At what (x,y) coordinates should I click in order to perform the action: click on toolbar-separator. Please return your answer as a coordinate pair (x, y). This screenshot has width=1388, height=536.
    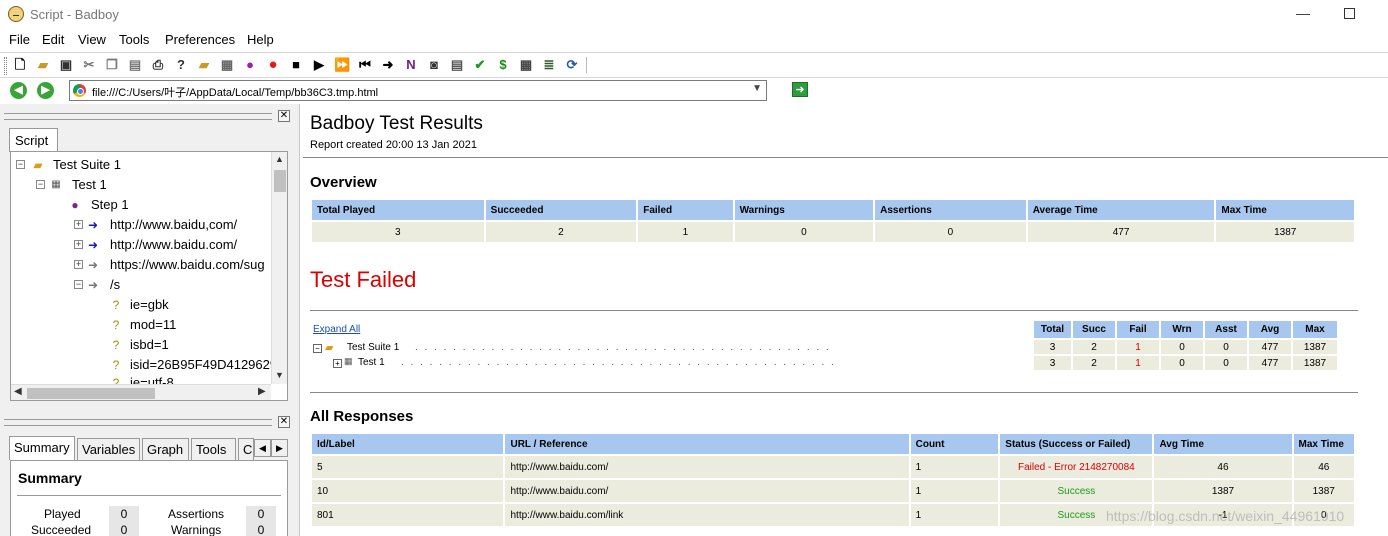
    Looking at the image, I should click on (586, 65).